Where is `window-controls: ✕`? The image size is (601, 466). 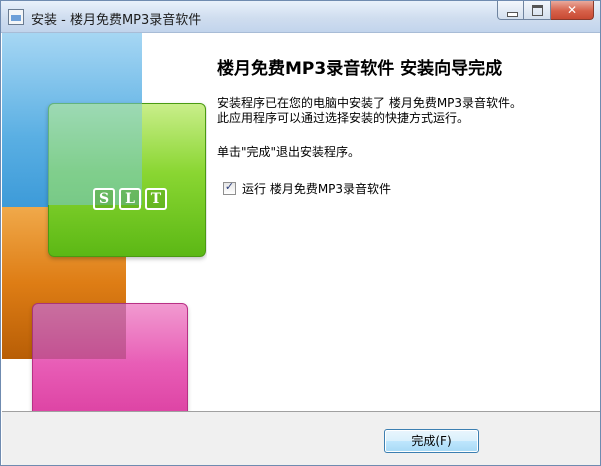 window-controls: ✕ is located at coordinates (545, 11).